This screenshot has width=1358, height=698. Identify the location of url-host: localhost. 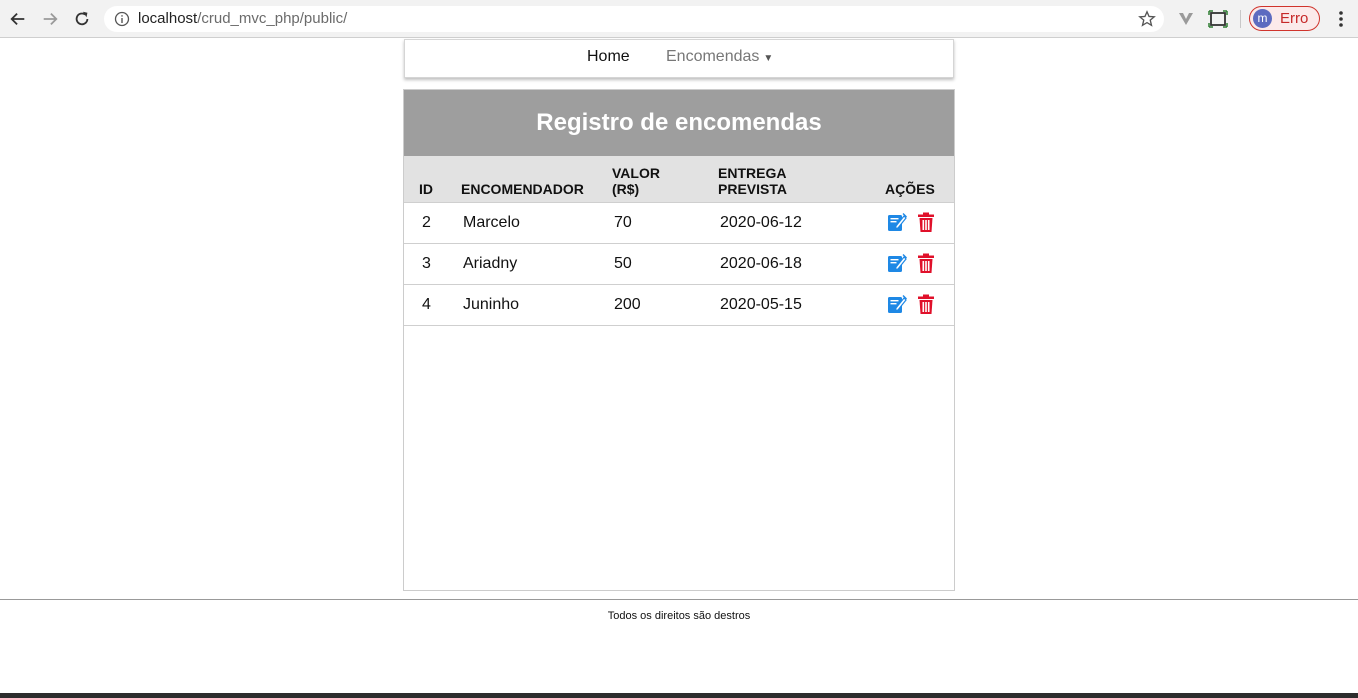
(168, 18).